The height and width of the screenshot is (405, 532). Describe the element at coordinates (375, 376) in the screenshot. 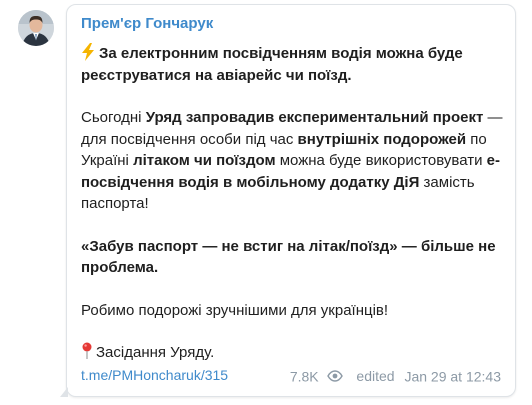

I see `edited-label: edited` at that location.